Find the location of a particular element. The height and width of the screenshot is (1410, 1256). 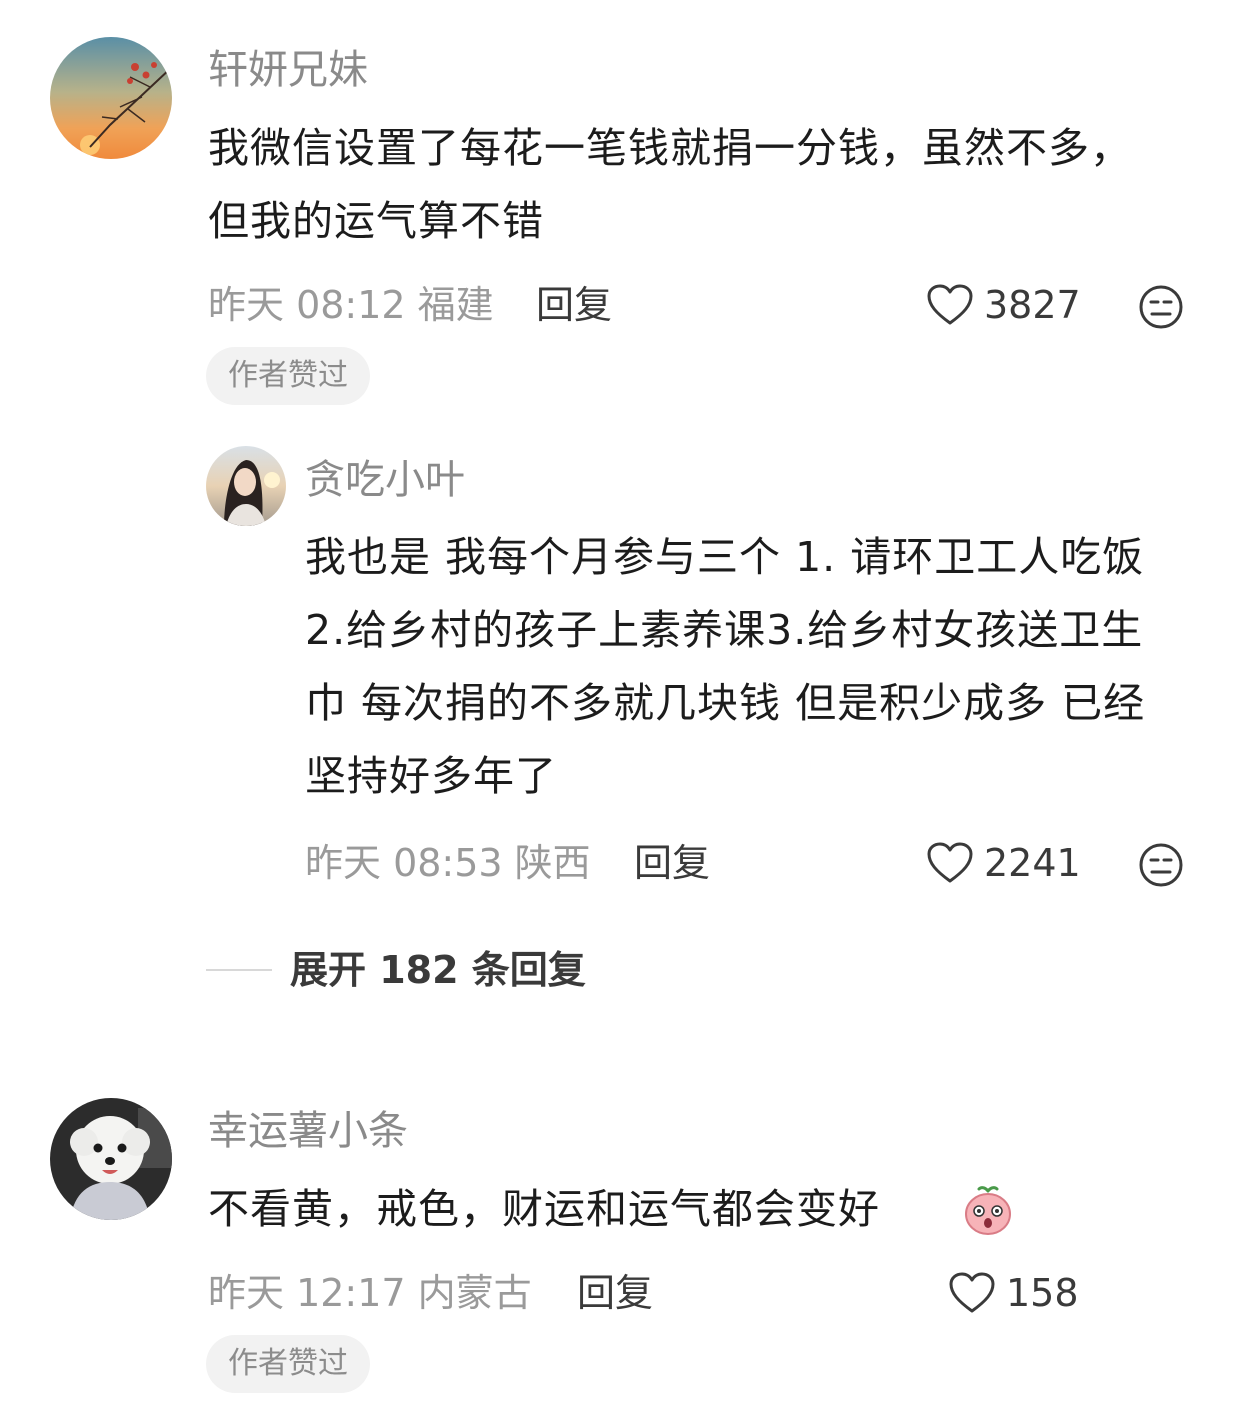

pink-peach-surprised-emoji is located at coordinates (988, 1210).